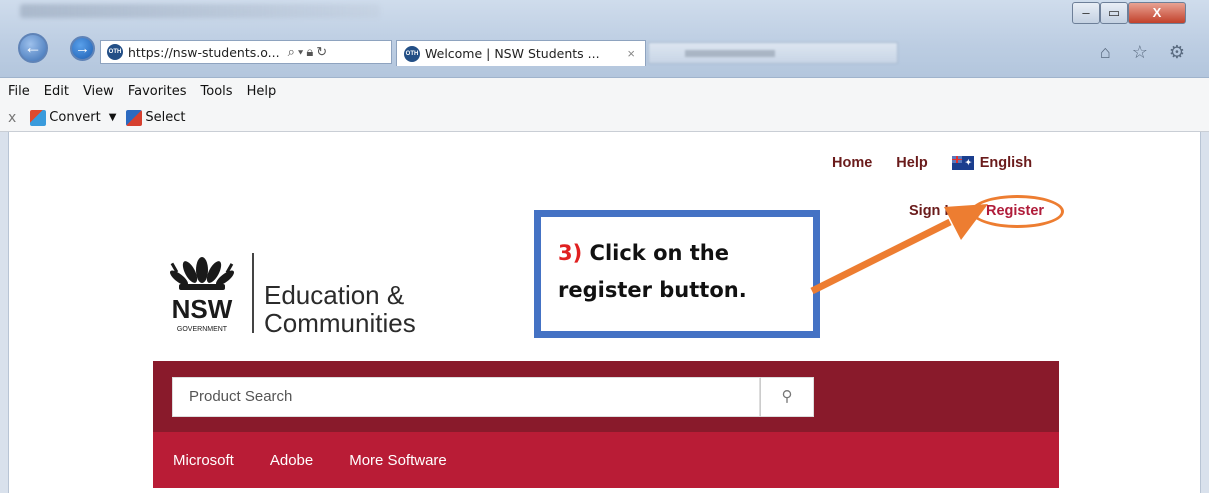  What do you see at coordinates (12, 118) in the screenshot?
I see `close-toolbar-icon: x` at bounding box center [12, 118].